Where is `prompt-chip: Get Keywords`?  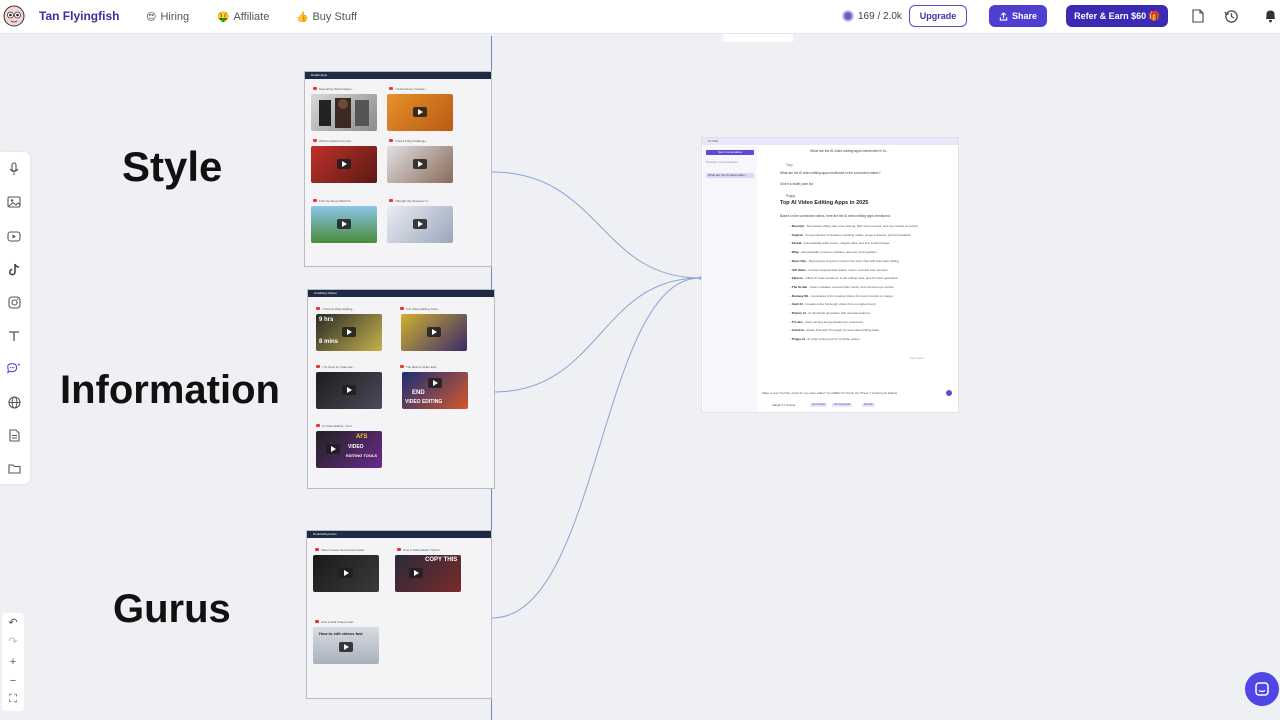 prompt-chip: Get Keywords is located at coordinates (842, 405).